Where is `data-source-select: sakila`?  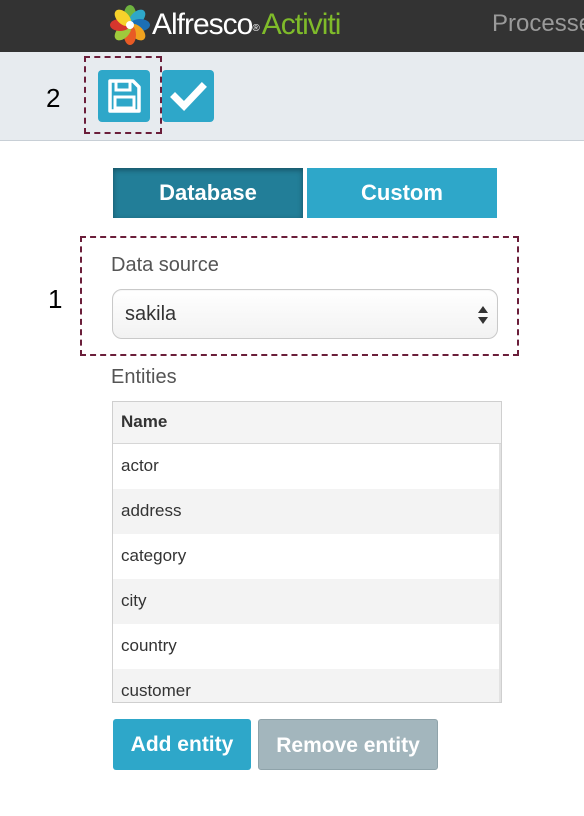
data-source-select: sakila is located at coordinates (305, 314).